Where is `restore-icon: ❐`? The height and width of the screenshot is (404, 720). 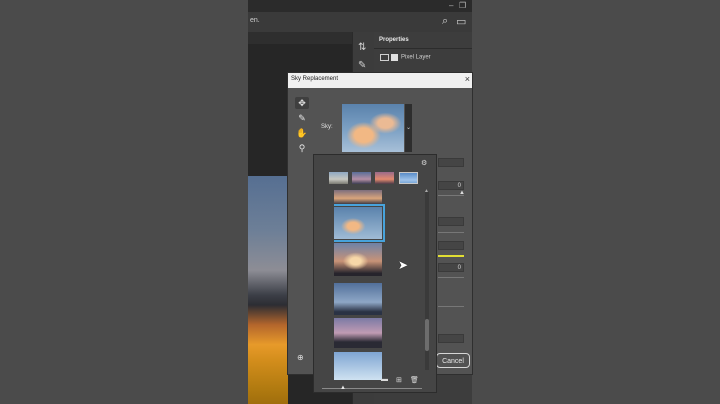 restore-icon: ❐ is located at coordinates (462, 5).